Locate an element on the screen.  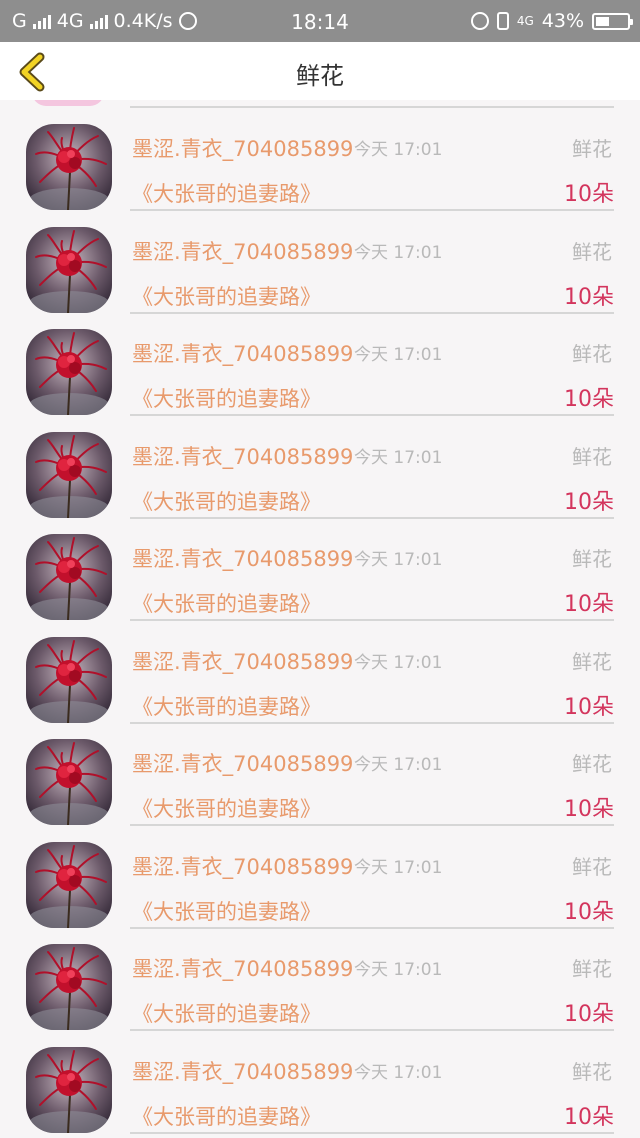
status-bar: G 4G 0.4K/s 18:14 4G 43% is located at coordinates (320, 21).